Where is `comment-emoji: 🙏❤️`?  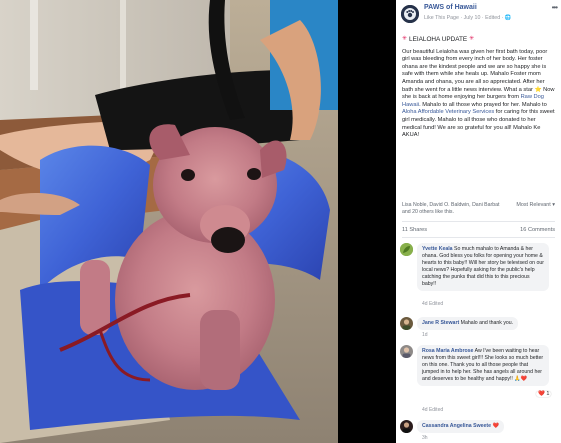
comment-emoji: 🙏❤️ is located at coordinates (521, 379).